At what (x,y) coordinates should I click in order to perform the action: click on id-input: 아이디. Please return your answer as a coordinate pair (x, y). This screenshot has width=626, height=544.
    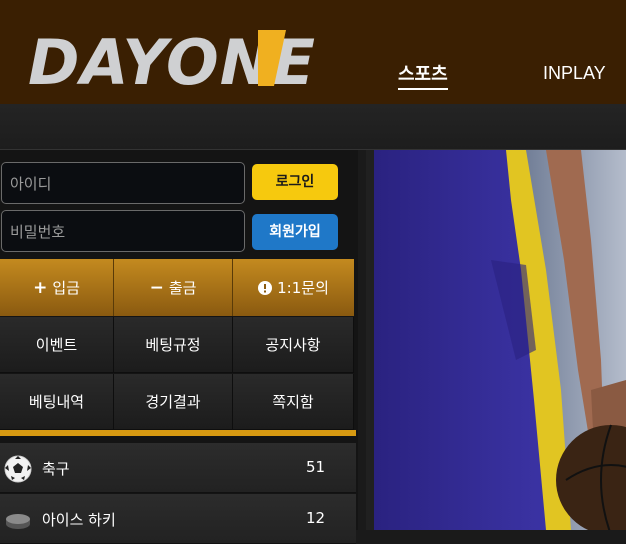
    Looking at the image, I should click on (123, 183).